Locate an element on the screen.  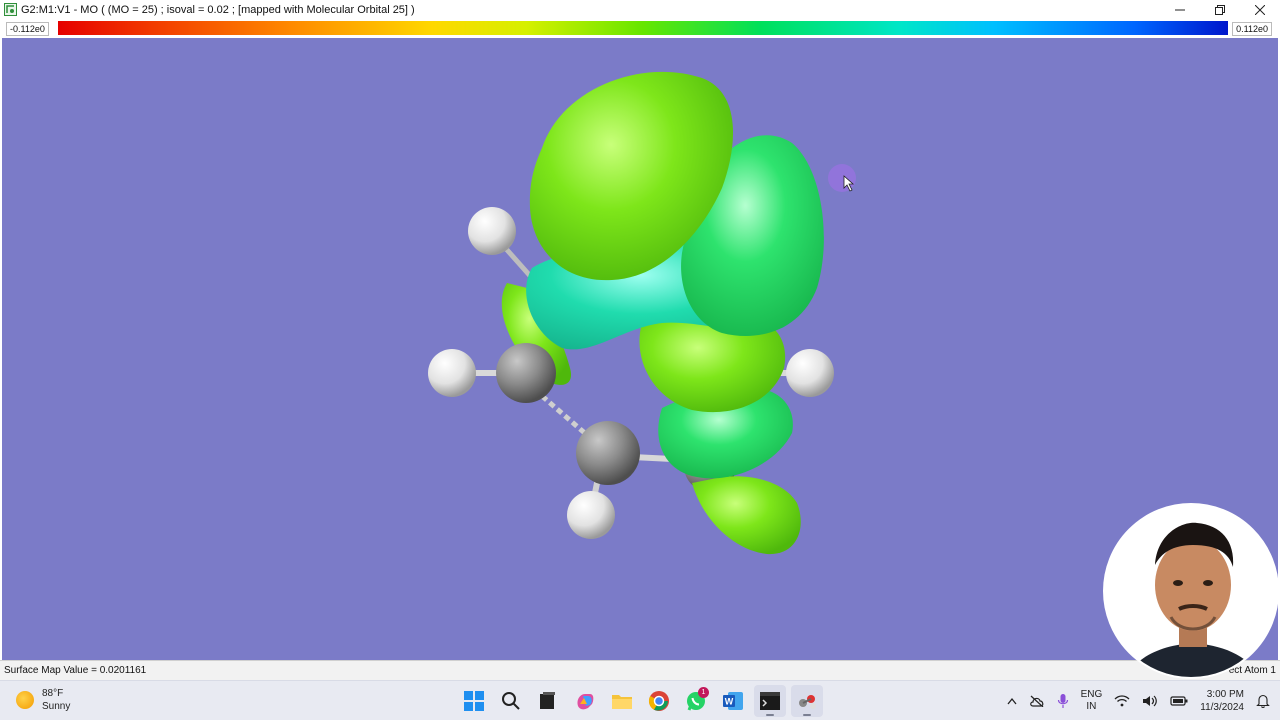
restore-icon is located at coordinates (1220, 9).